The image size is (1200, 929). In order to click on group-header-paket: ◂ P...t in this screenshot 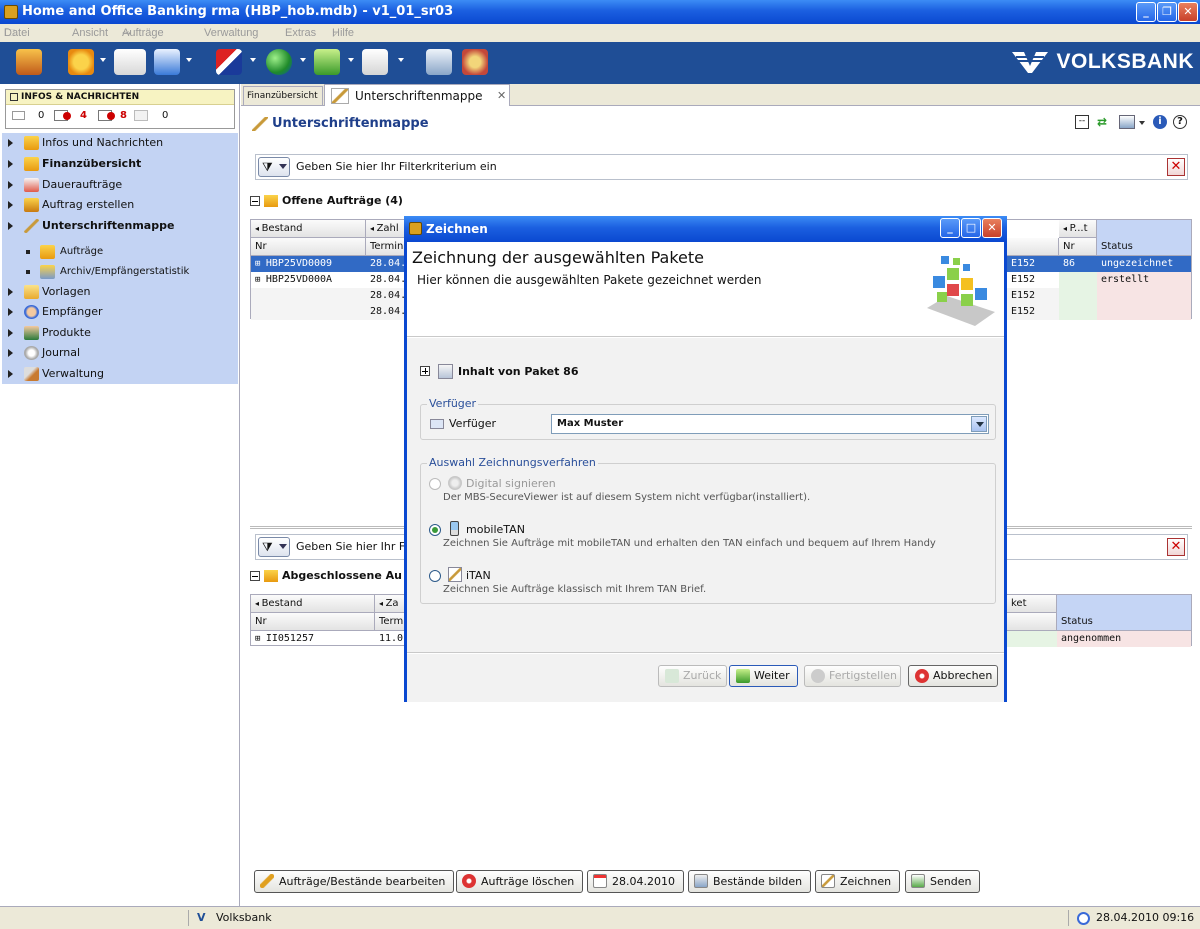, I will do `click(1078, 229)`.